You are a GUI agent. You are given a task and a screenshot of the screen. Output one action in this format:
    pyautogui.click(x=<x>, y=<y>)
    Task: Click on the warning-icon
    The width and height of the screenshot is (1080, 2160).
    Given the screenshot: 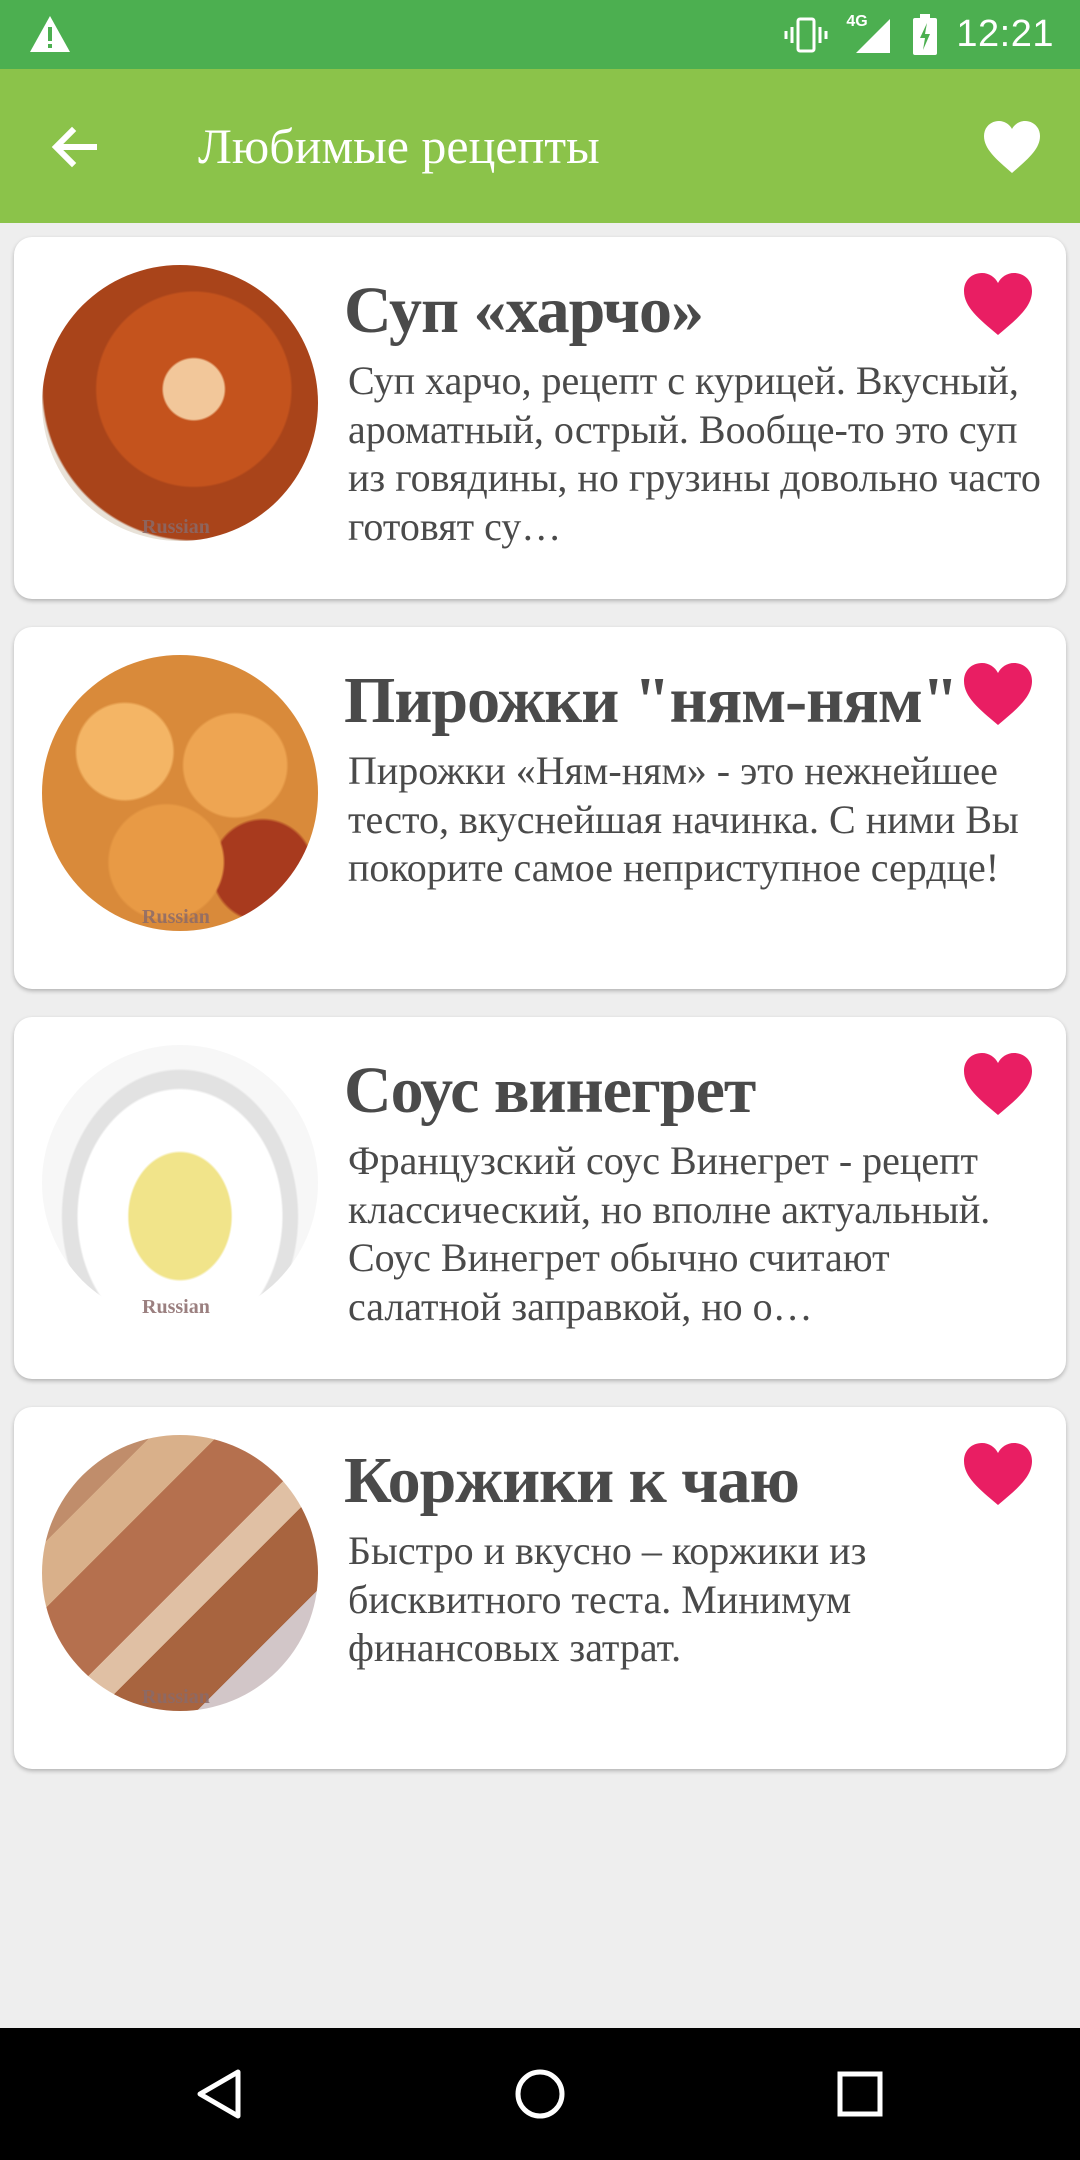 What is the action you would take?
    pyautogui.click(x=50, y=34)
    